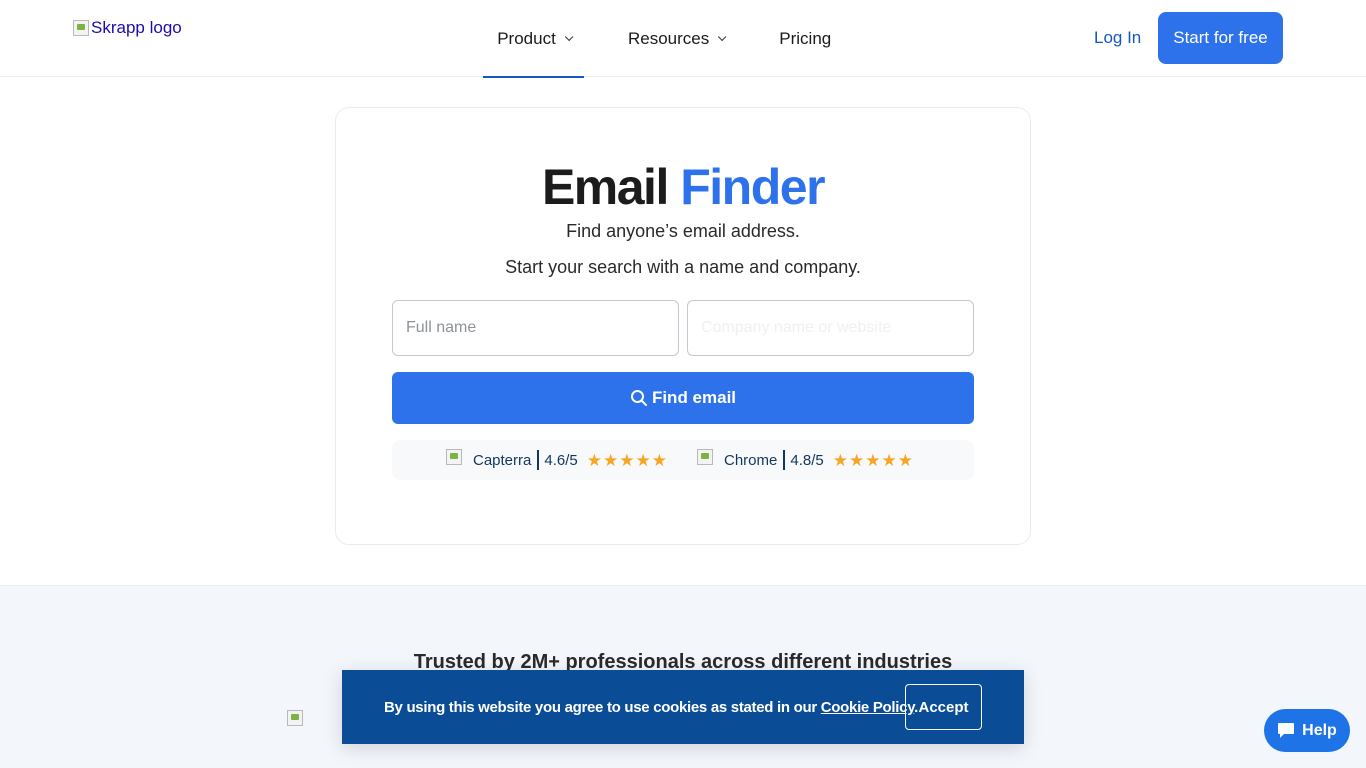 This screenshot has width=1366, height=768. I want to click on rating-chrome: Chrome 4.8/5 ★ ★ ★ ★ ★, so click(805, 459).